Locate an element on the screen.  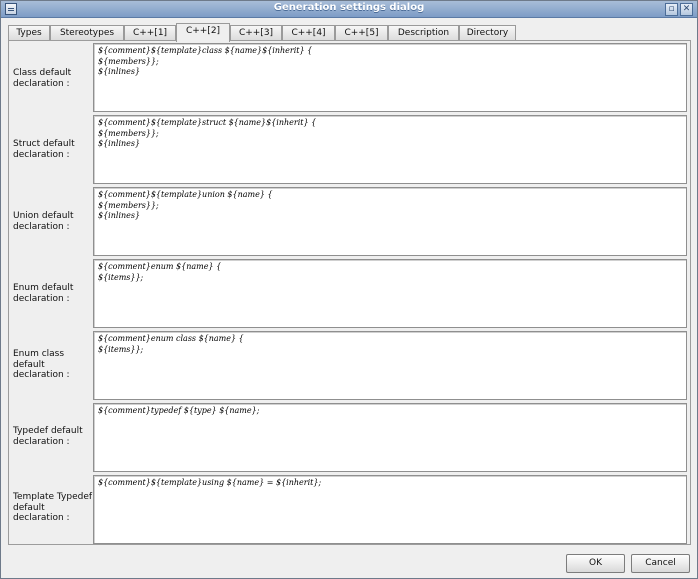
union-declaration-label: Union default declaration : is located at coordinates (43, 221).